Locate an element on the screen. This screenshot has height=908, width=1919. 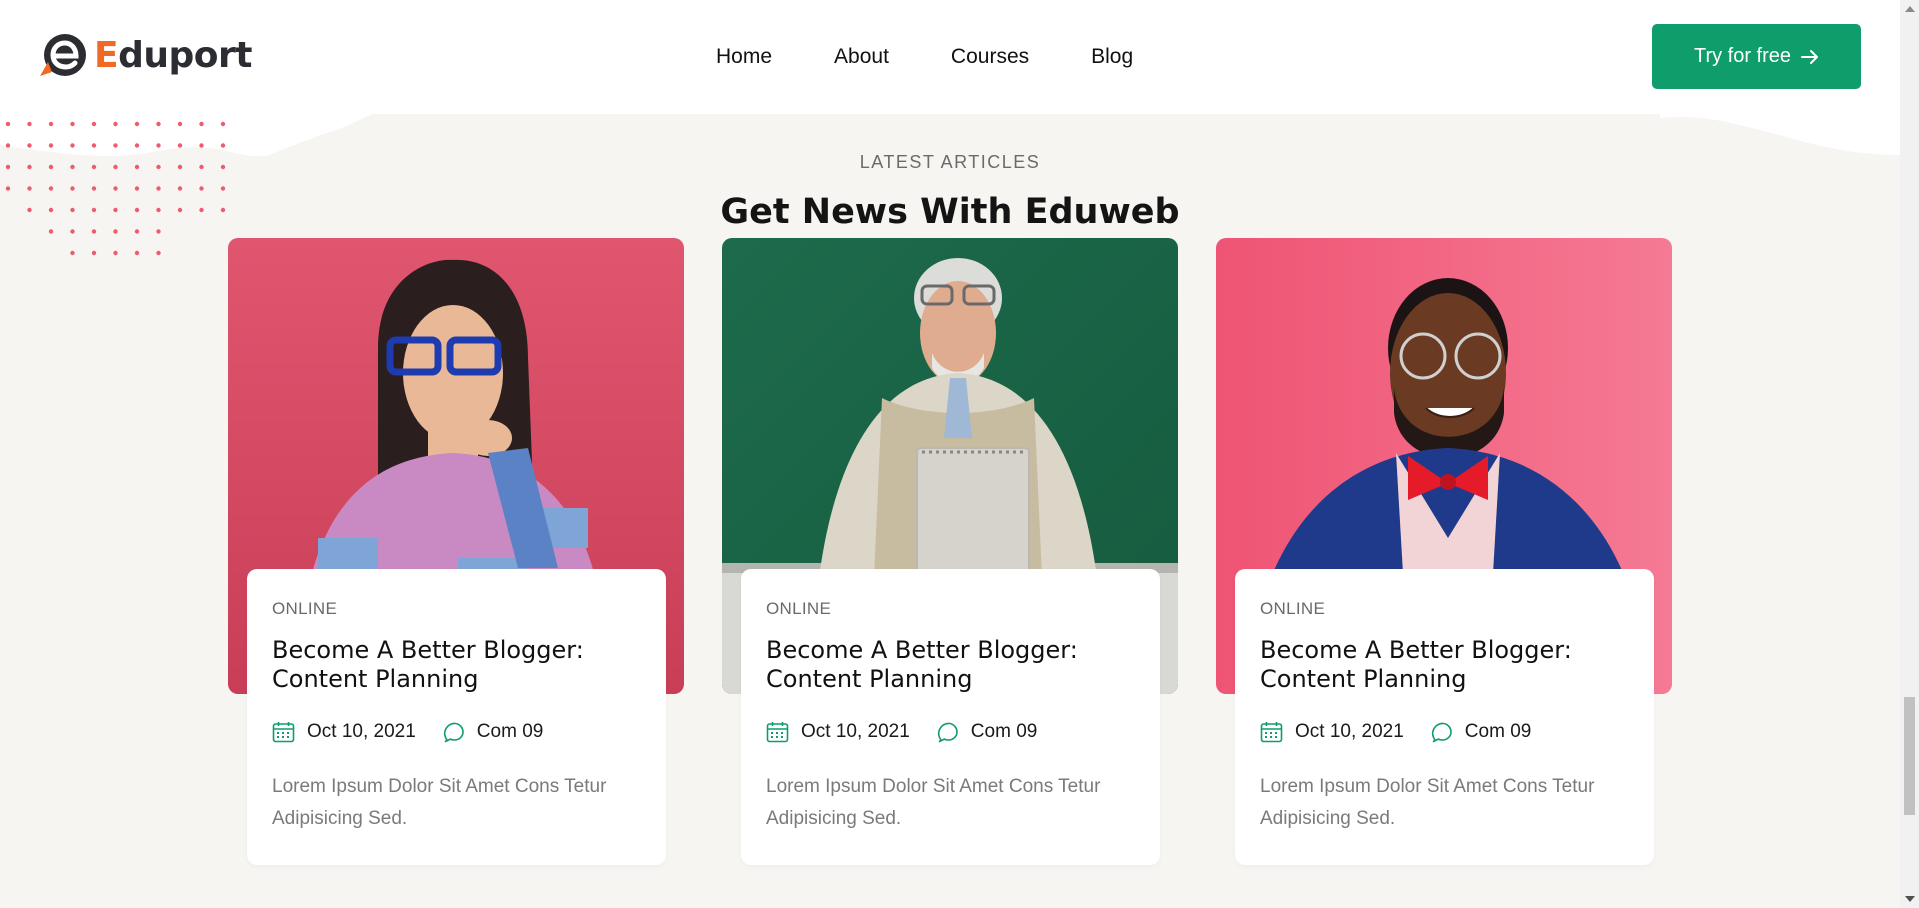
scroll-down-arrow-icon is located at coordinates (1910, 899).